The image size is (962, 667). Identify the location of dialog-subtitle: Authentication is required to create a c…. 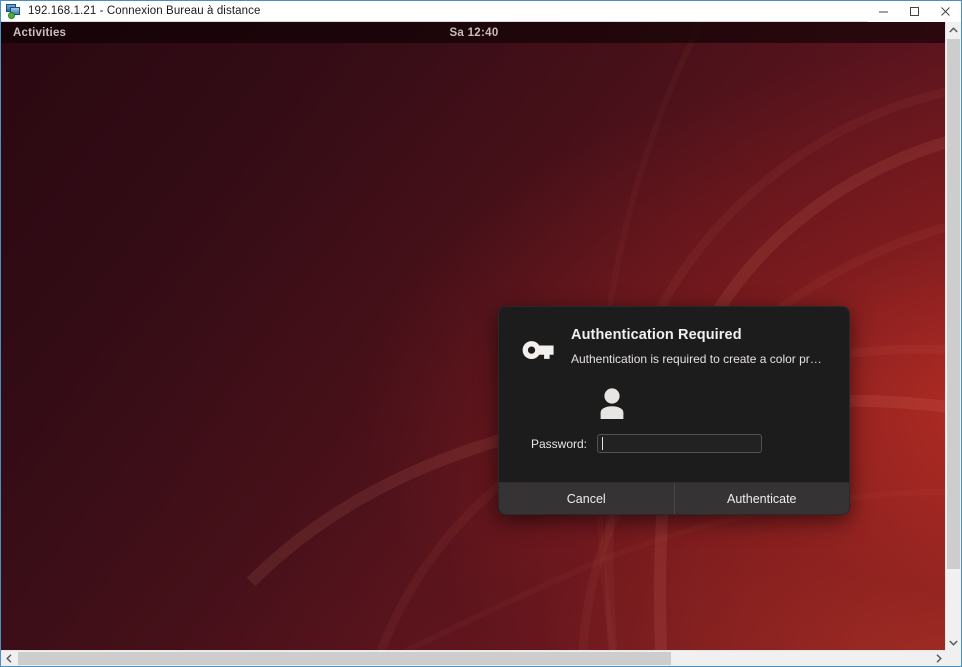
(696, 359).